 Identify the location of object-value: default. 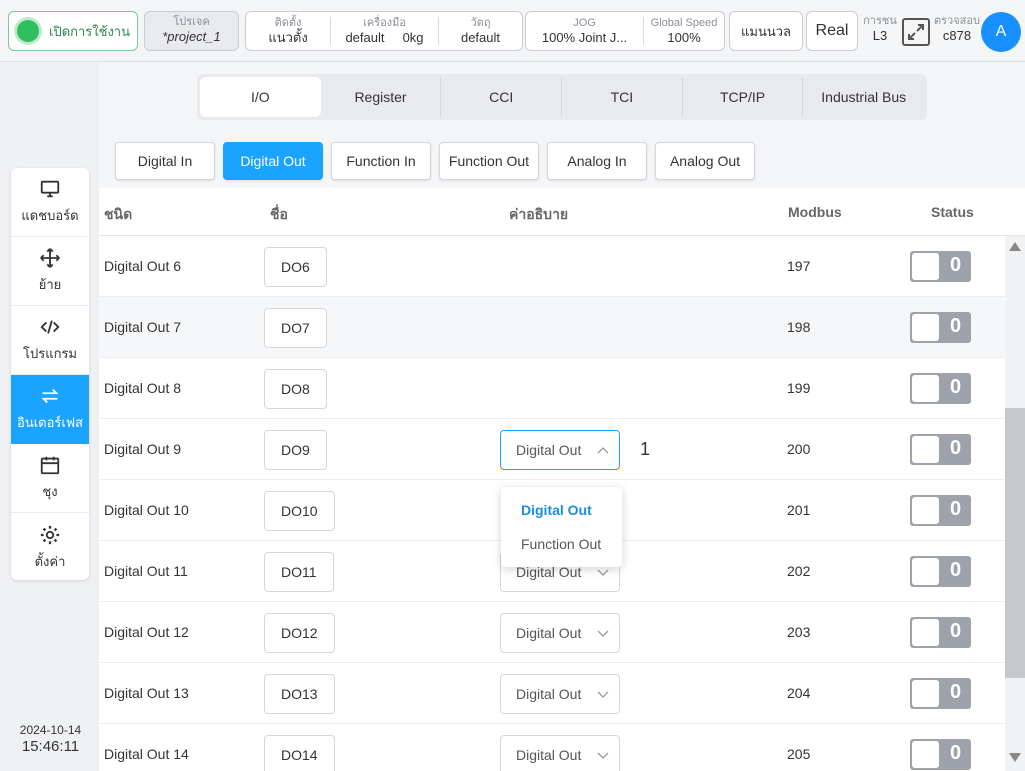
(480, 37).